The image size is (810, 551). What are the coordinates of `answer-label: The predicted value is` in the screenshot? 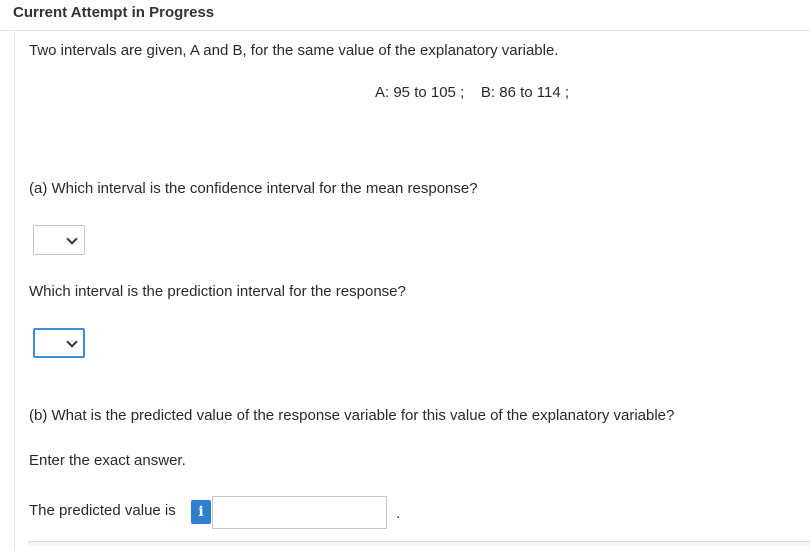 It's located at (102, 510).